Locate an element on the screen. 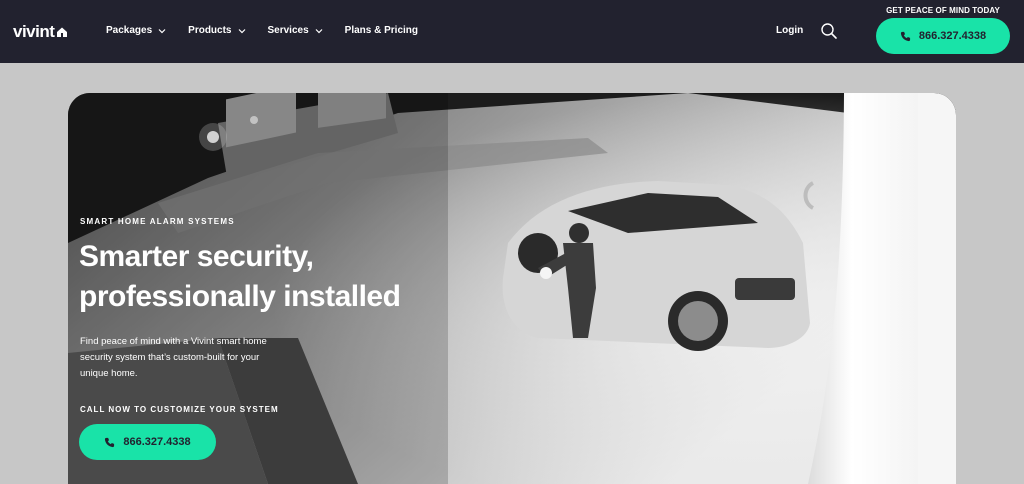  header-phone-number: 866.327.4338 is located at coordinates (952, 36).